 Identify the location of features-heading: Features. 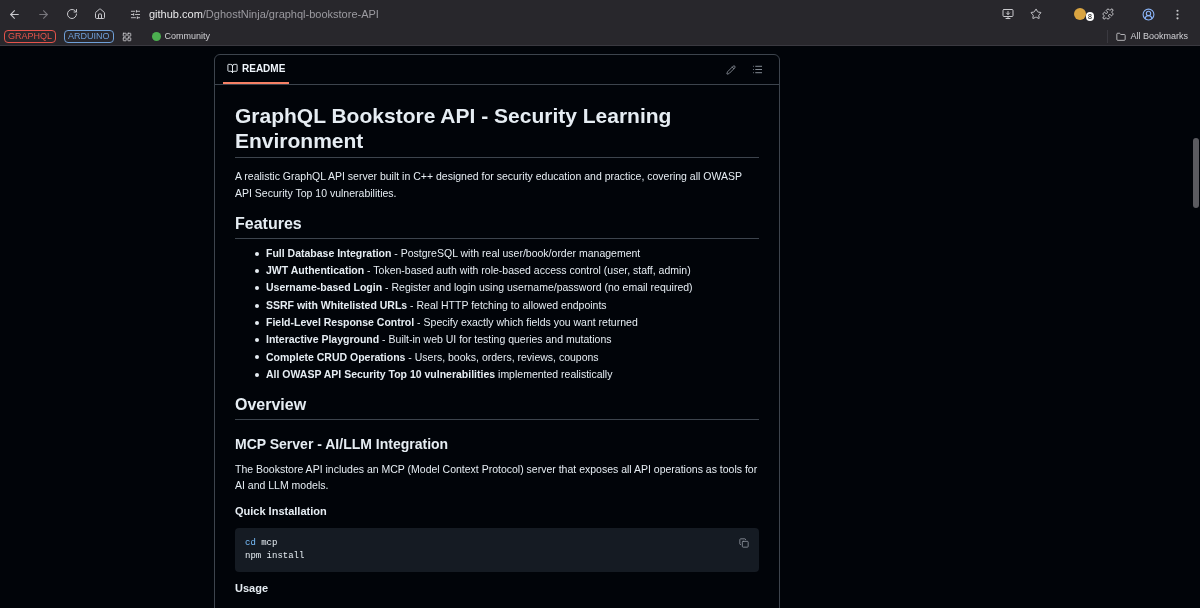
(269, 224).